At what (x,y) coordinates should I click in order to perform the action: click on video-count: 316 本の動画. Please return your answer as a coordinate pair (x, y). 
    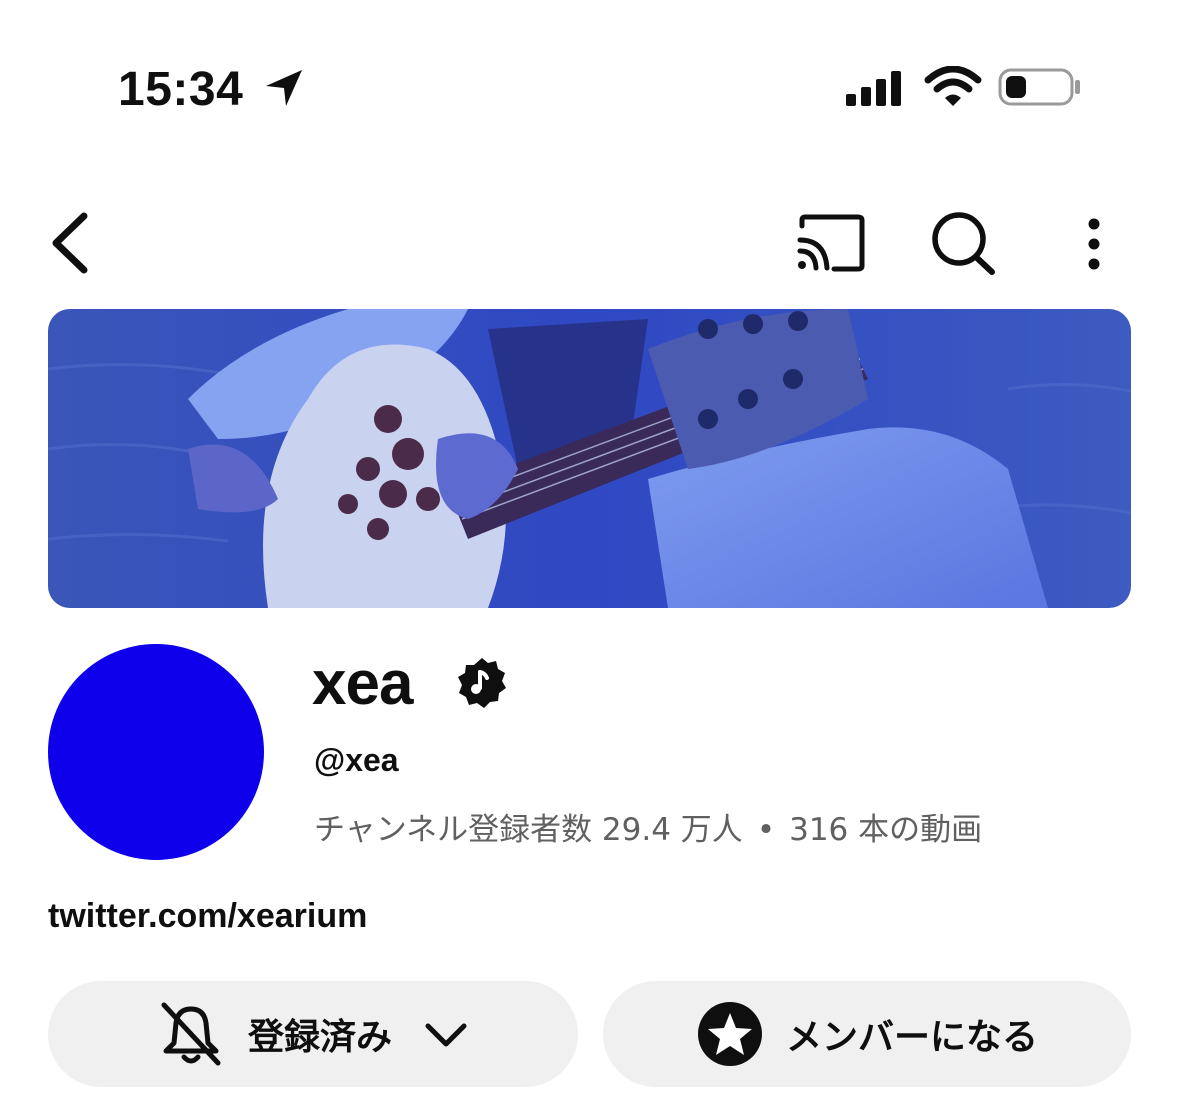
    Looking at the image, I should click on (886, 830).